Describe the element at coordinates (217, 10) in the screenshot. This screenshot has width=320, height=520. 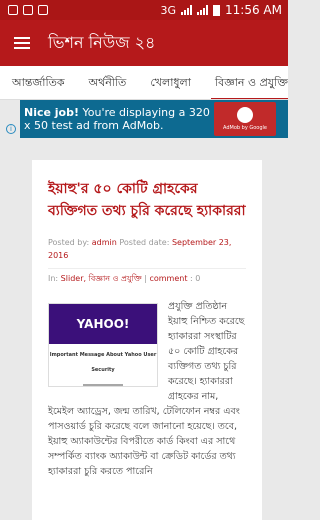
I see `battery-icon` at that location.